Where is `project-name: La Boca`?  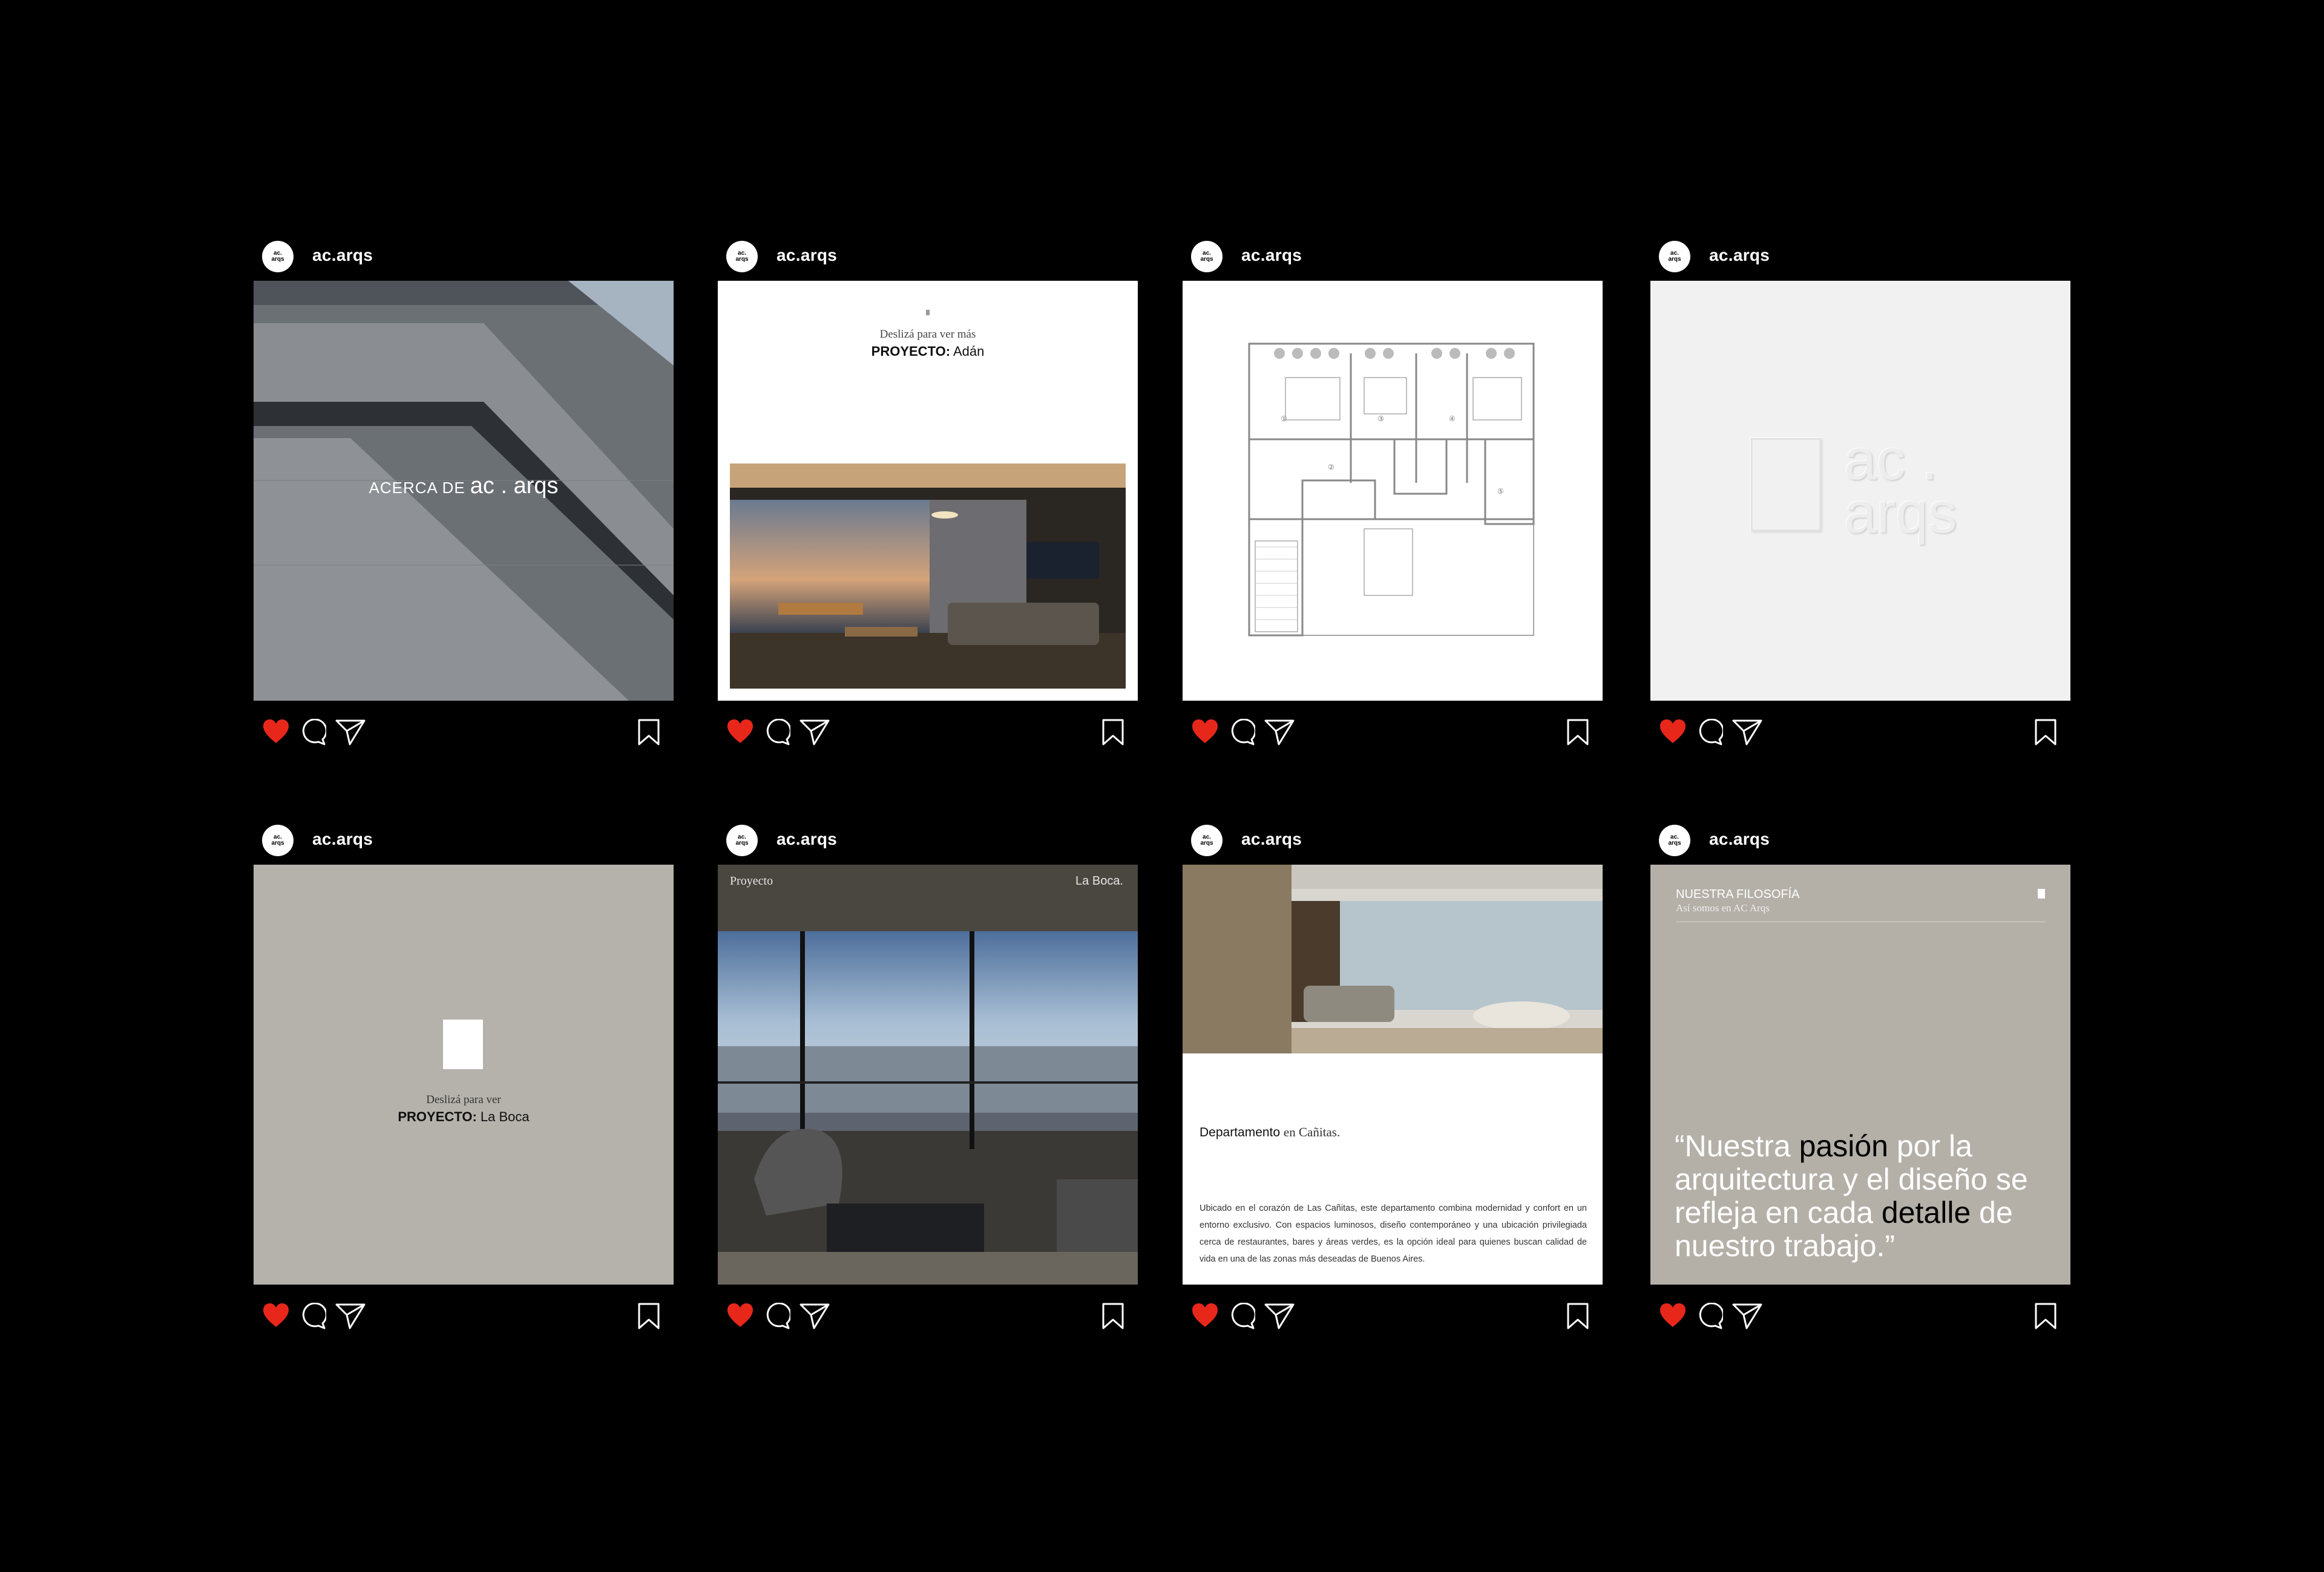
project-name: La Boca is located at coordinates (505, 1116).